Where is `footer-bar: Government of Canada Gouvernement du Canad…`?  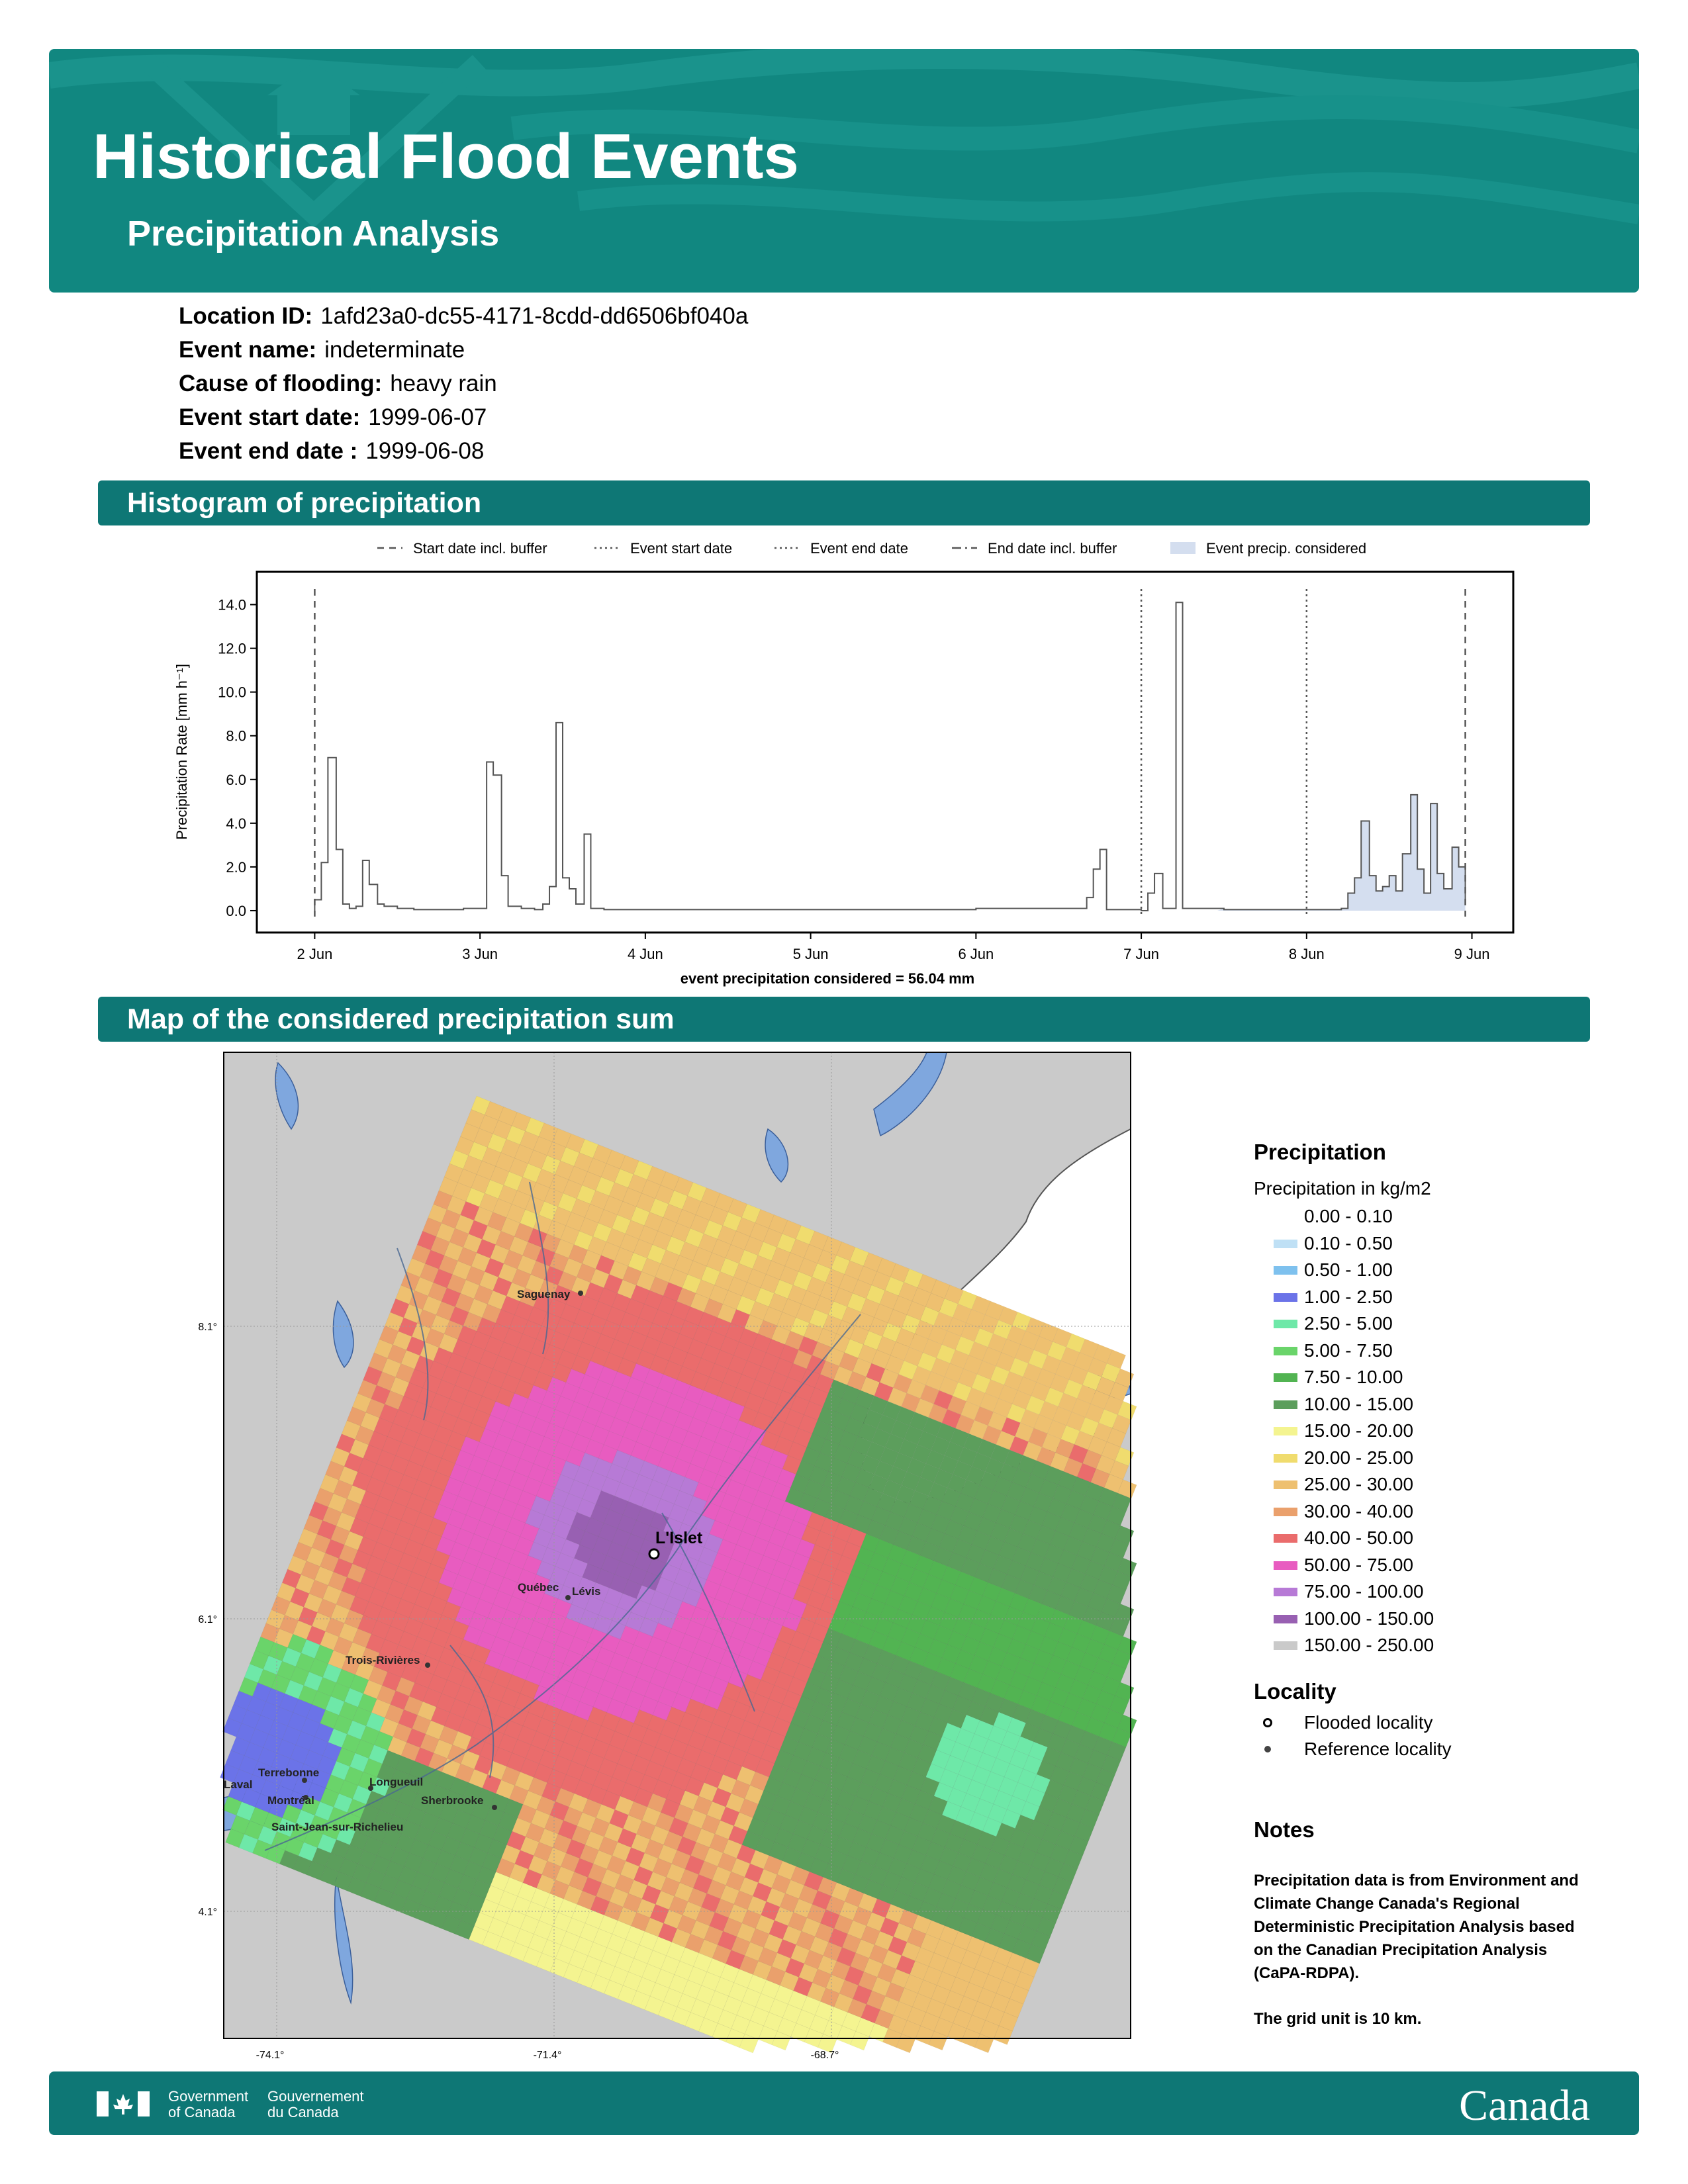 footer-bar: Government of Canada Gouvernement du Canad… is located at coordinates (844, 2103).